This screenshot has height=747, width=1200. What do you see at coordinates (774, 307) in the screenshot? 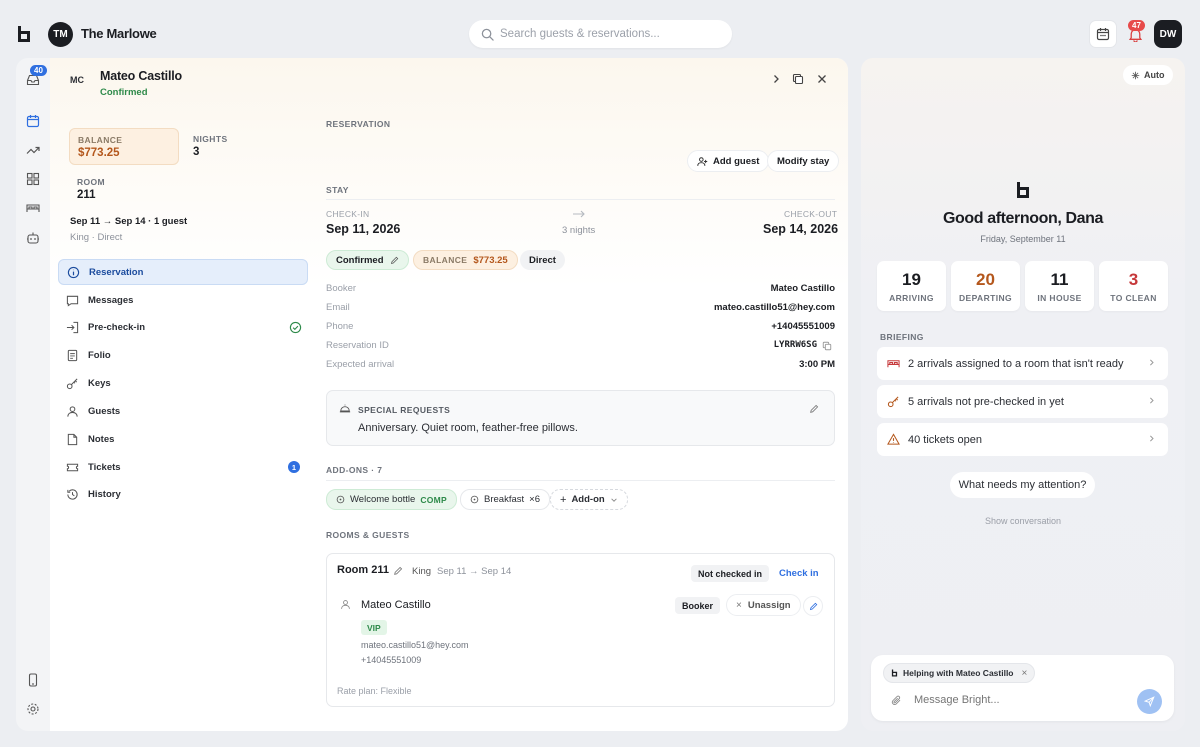
I see `detail-value: mateo.castillo51@hey.com` at bounding box center [774, 307].